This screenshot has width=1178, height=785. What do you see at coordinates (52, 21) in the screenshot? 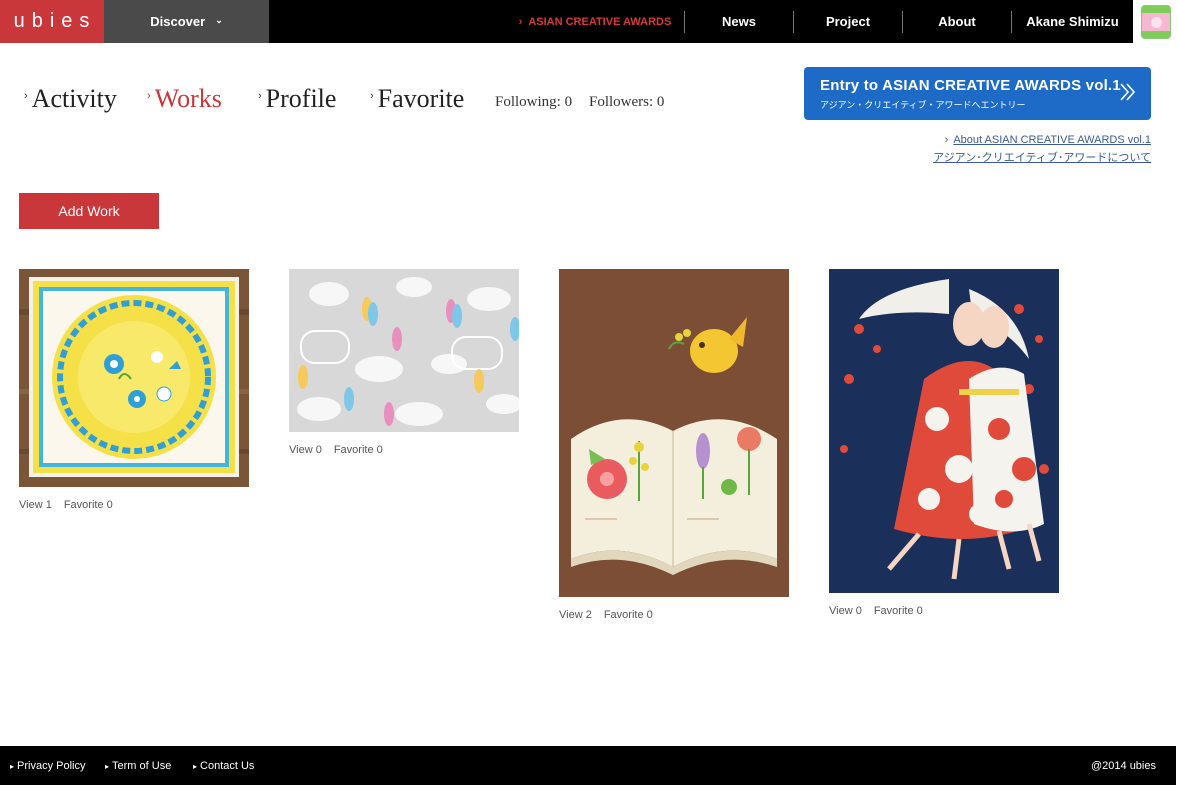
I see `ubies-logo: ubies` at bounding box center [52, 21].